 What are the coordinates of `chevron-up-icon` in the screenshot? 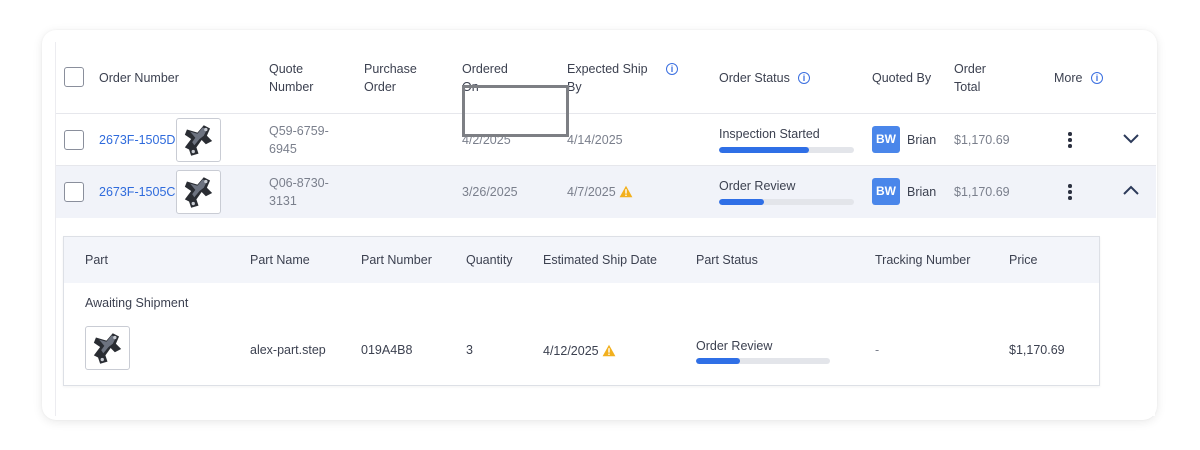 It's located at (1131, 190).